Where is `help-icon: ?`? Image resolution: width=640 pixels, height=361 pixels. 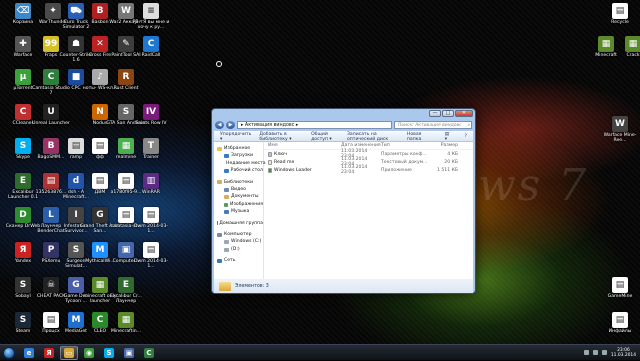 help-icon: ? is located at coordinates (466, 136).